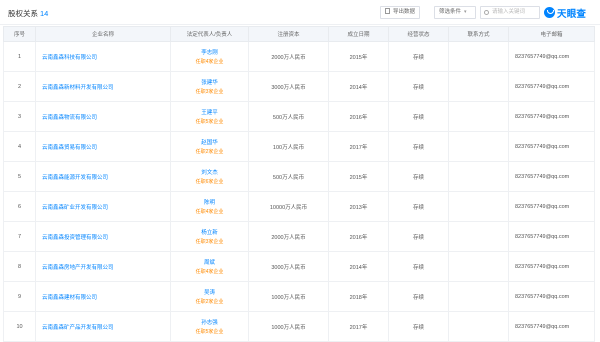 The width and height of the screenshot is (600, 342). Describe the element at coordinates (400, 12) in the screenshot. I see `export-button: 导出数据` at that location.